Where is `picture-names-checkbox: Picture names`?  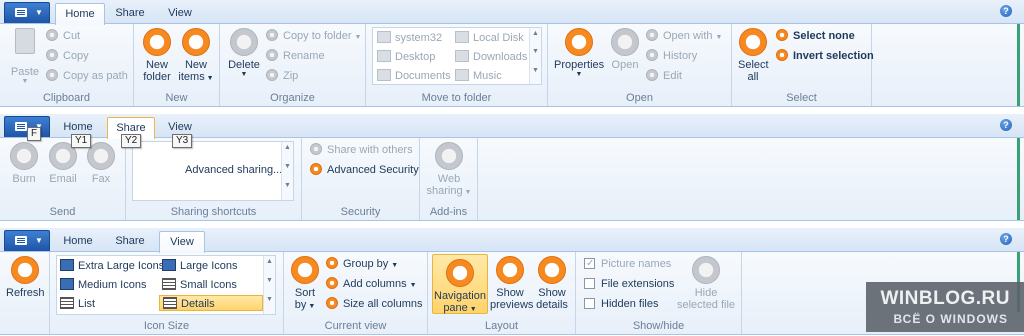
picture-names-checkbox: Picture names is located at coordinates (627, 264).